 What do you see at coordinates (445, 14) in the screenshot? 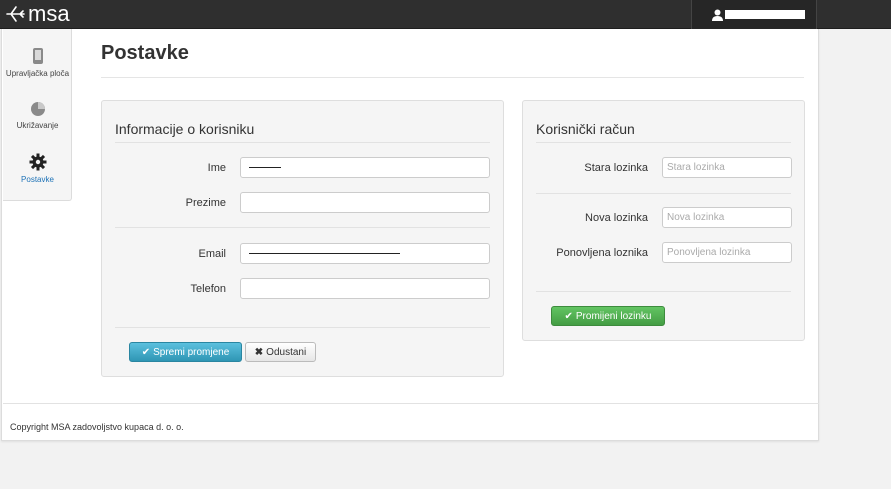
I see `top-navbar: msa ████████` at bounding box center [445, 14].